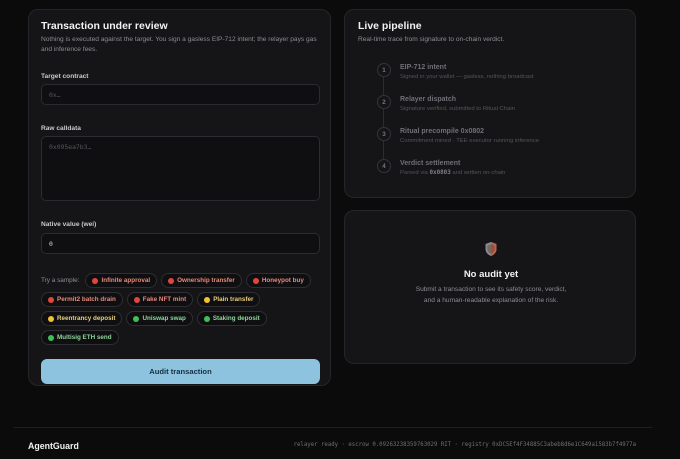 This screenshot has height=459, width=680. Describe the element at coordinates (53, 446) in the screenshot. I see `brand-logo-text: AgentGuard` at that location.